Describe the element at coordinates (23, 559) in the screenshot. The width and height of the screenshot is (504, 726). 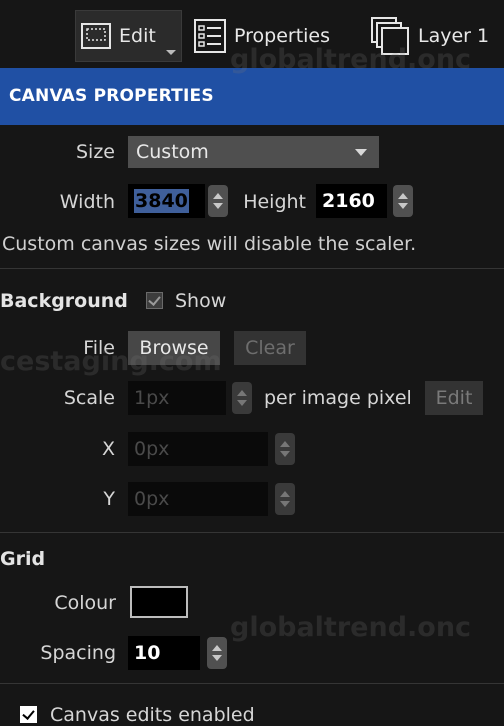
I see `grid-section-label: Grid` at that location.